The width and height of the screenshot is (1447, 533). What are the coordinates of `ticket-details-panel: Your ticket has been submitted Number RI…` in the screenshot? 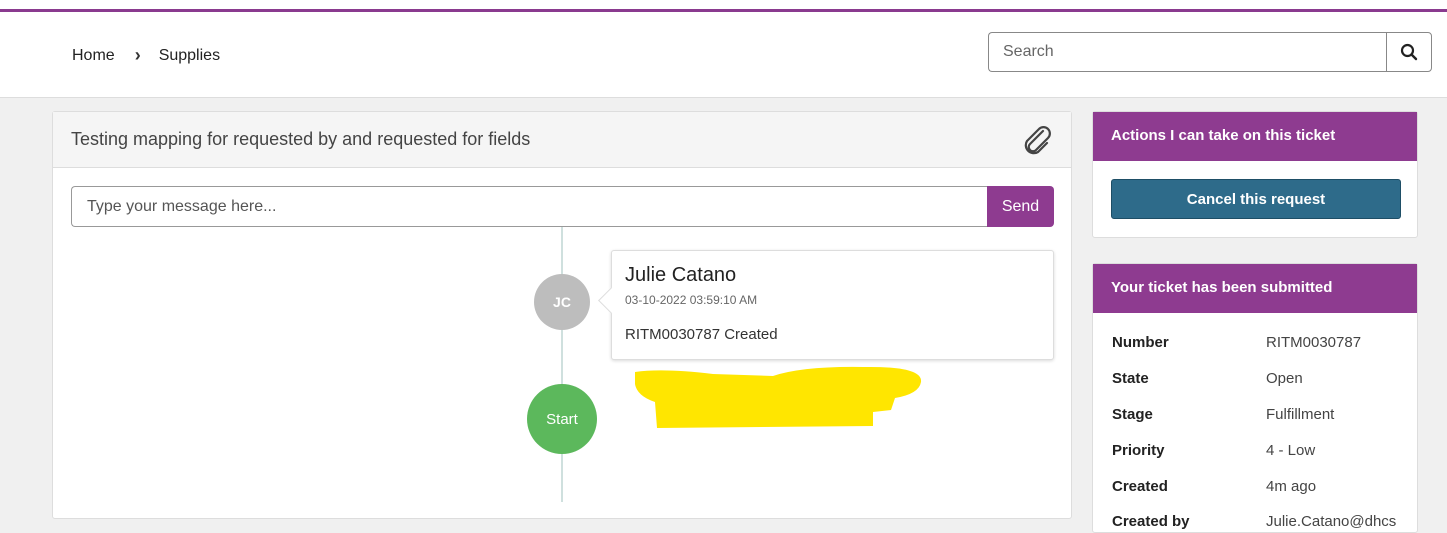 It's located at (1255, 398).